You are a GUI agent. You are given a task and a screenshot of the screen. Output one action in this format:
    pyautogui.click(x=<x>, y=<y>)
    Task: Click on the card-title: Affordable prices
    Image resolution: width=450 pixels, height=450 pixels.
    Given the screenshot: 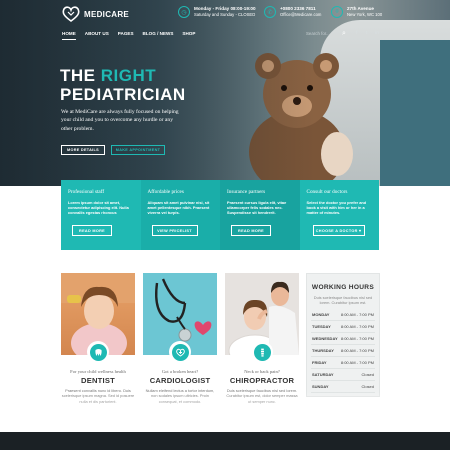 What is the action you would take?
    pyautogui.click(x=165, y=192)
    